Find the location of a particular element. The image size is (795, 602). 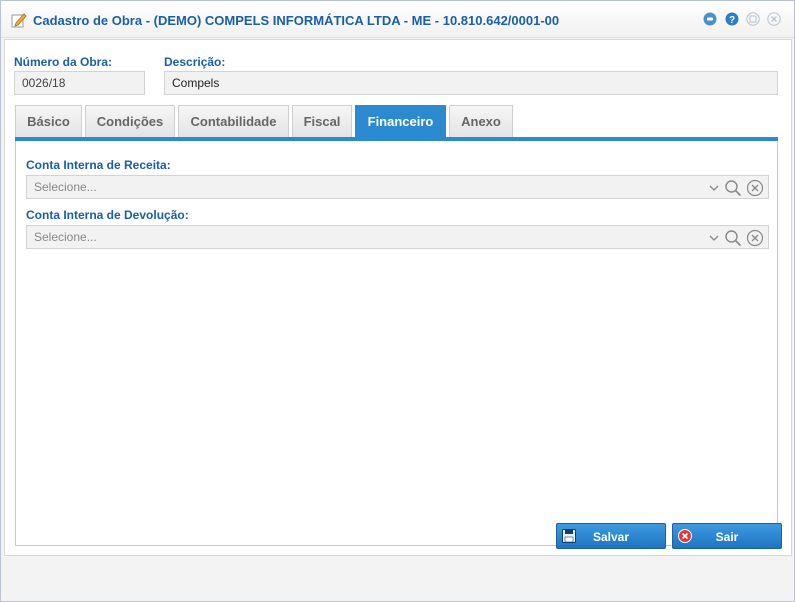

exit-button: Sair is located at coordinates (727, 536).